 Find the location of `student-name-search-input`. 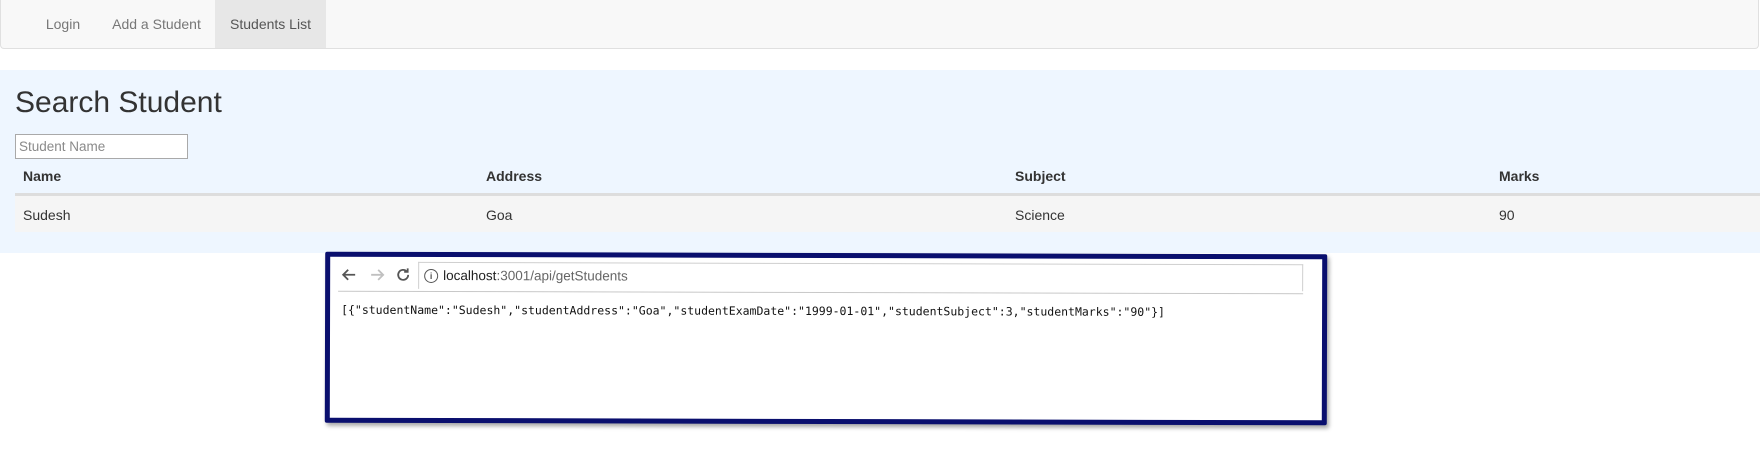

student-name-search-input is located at coordinates (101, 146).